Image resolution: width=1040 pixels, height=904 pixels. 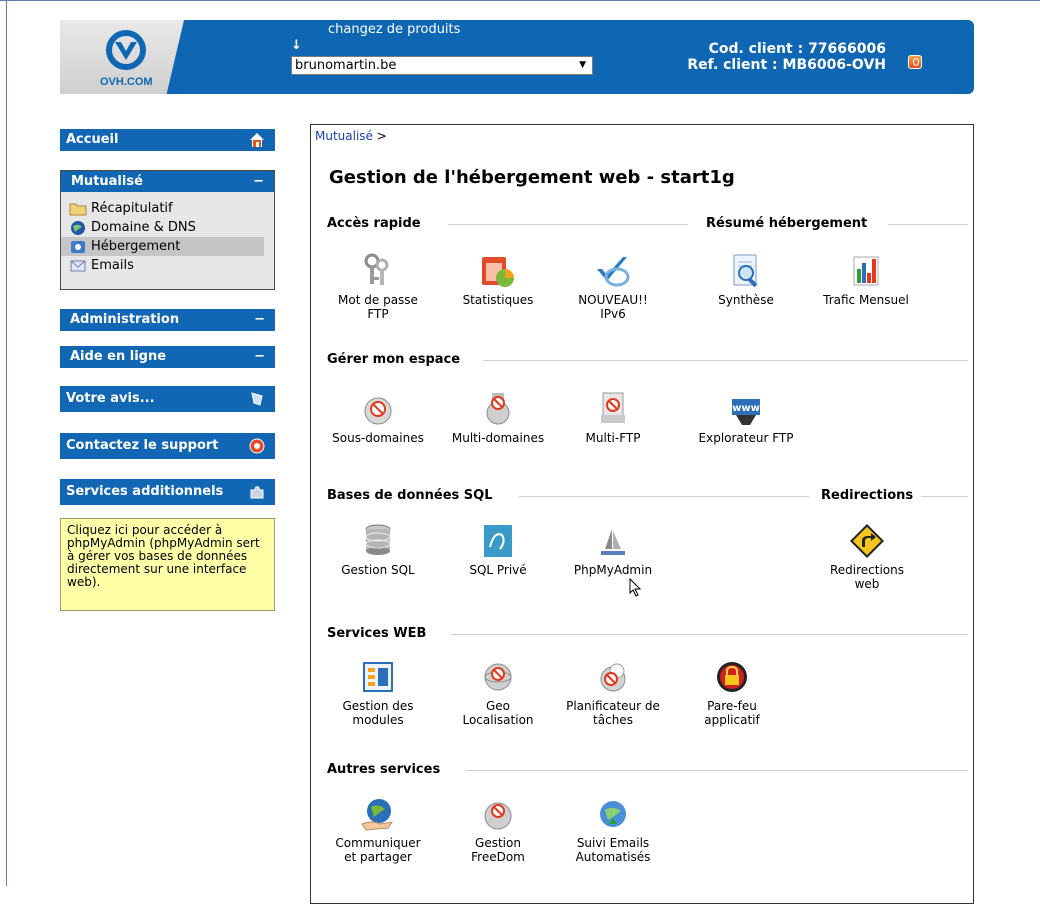 What do you see at coordinates (107, 181) in the screenshot?
I see `sidebar-item-label: Mutualisé` at bounding box center [107, 181].